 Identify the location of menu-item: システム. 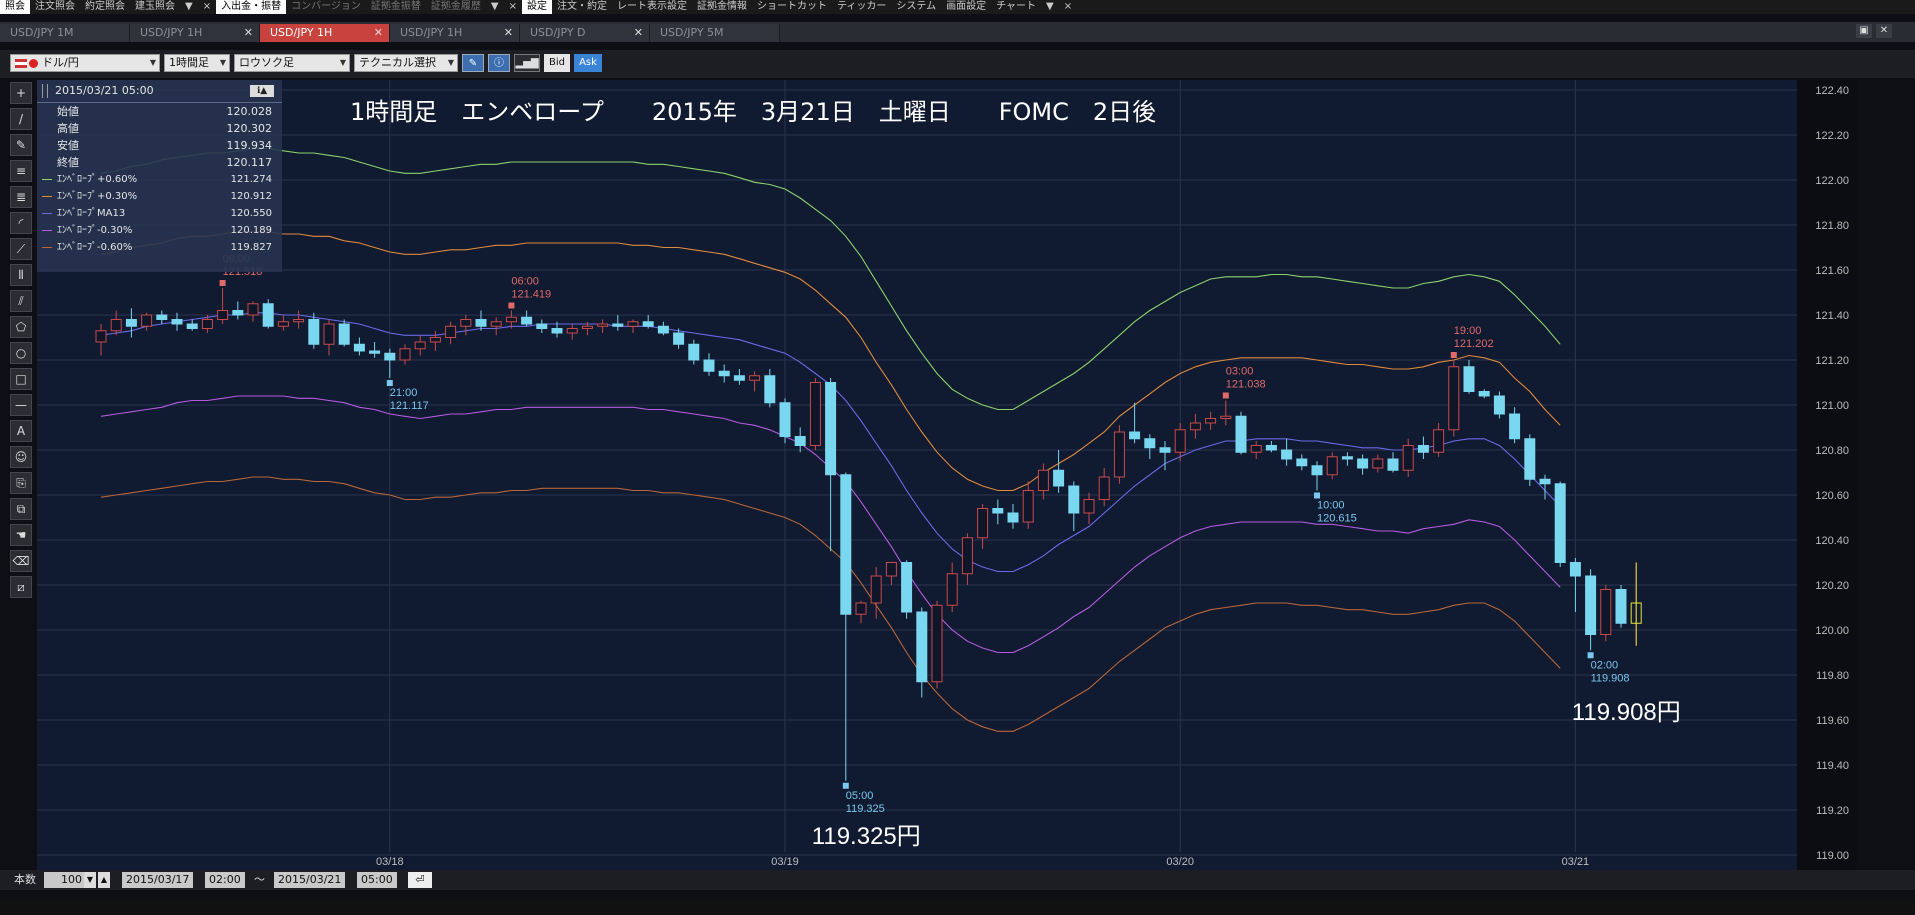
(916, 7).